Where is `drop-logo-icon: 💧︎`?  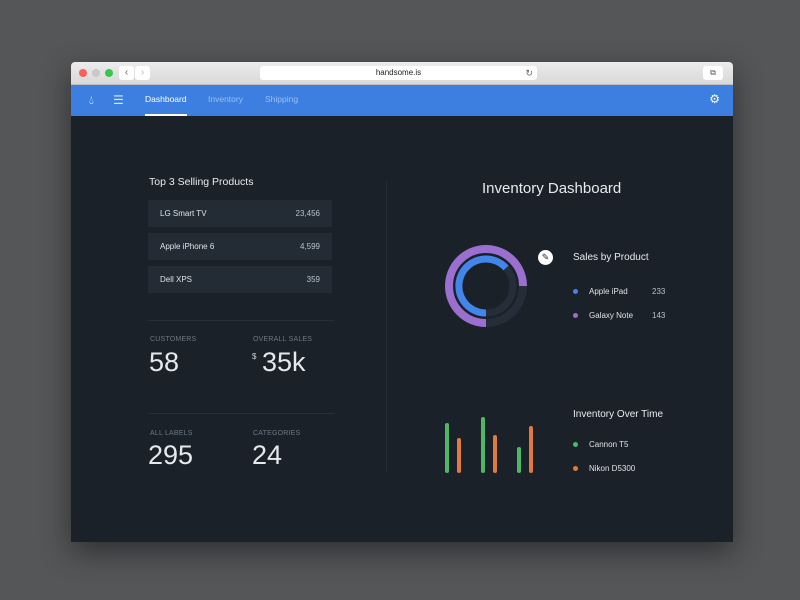
drop-logo-icon: 💧︎ is located at coordinates (91, 100).